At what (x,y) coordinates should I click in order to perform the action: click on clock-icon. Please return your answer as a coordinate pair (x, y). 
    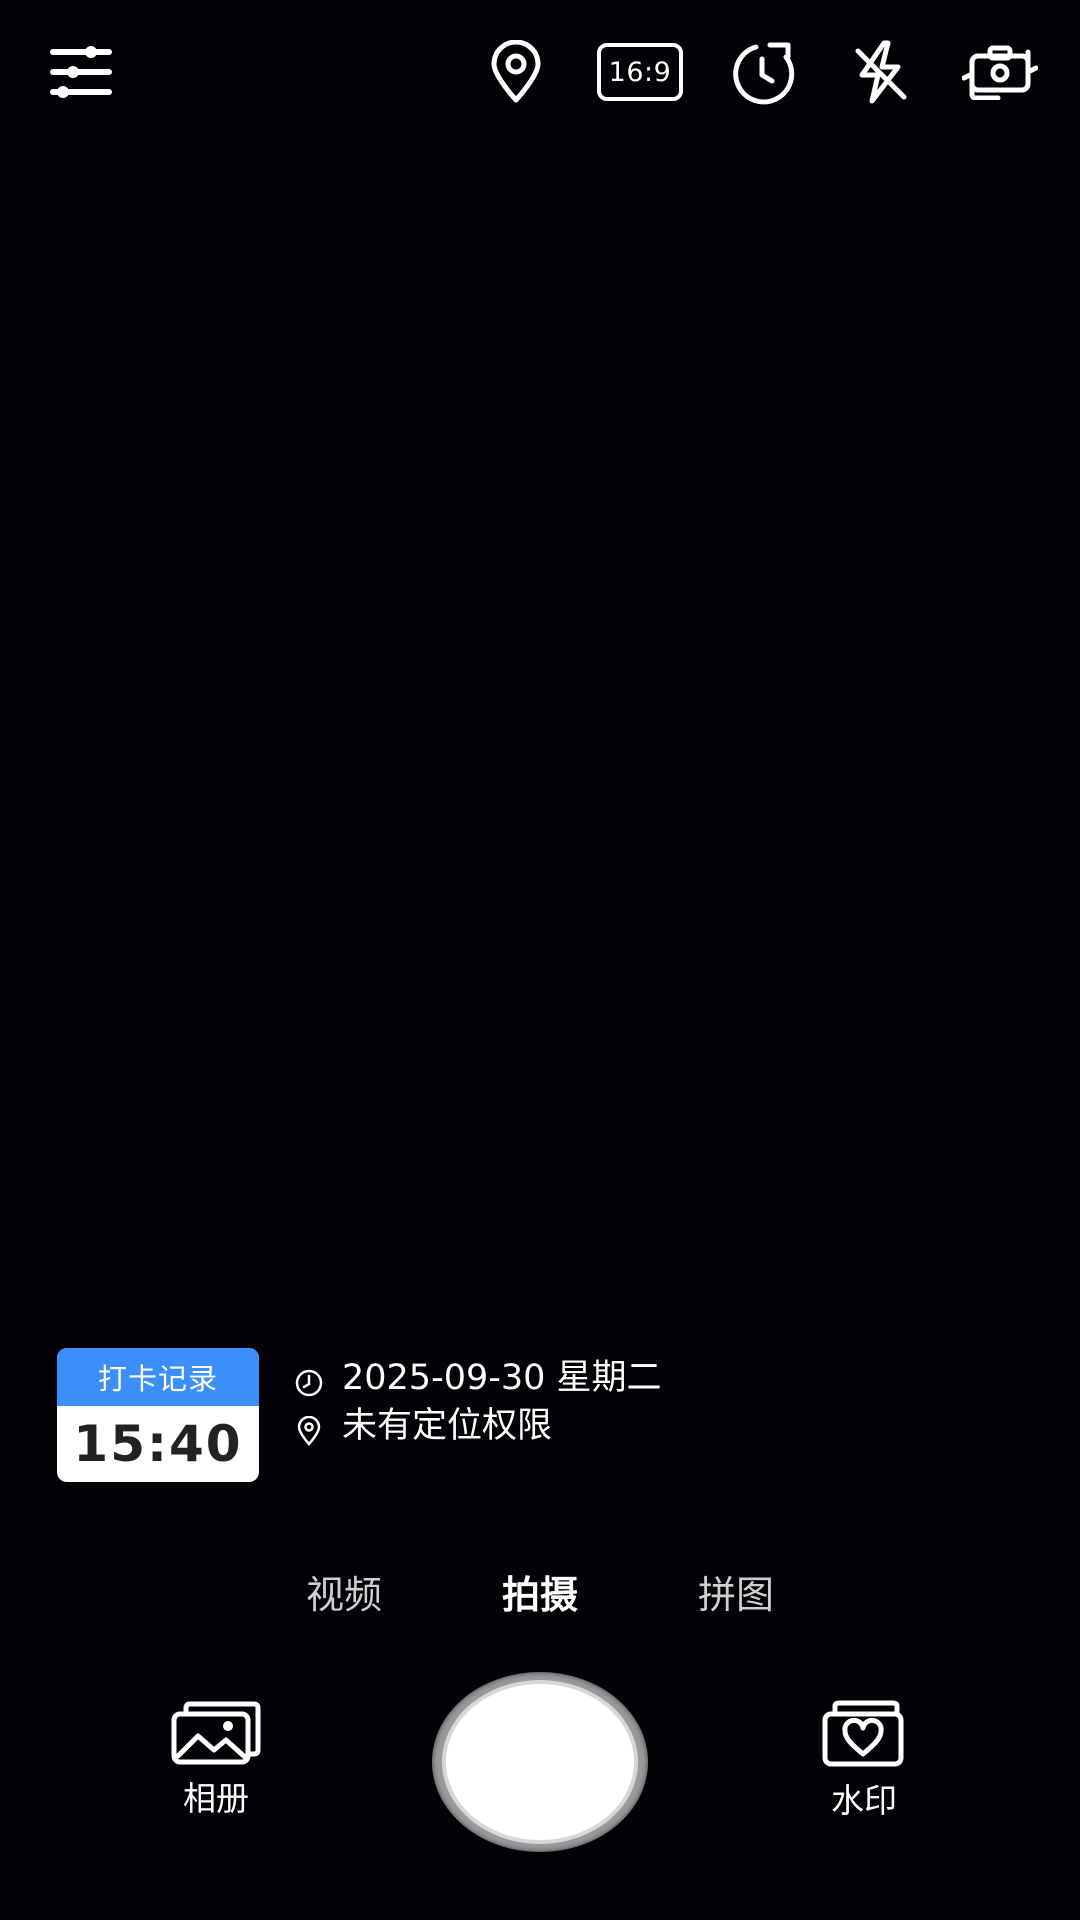
    Looking at the image, I should click on (309, 1383).